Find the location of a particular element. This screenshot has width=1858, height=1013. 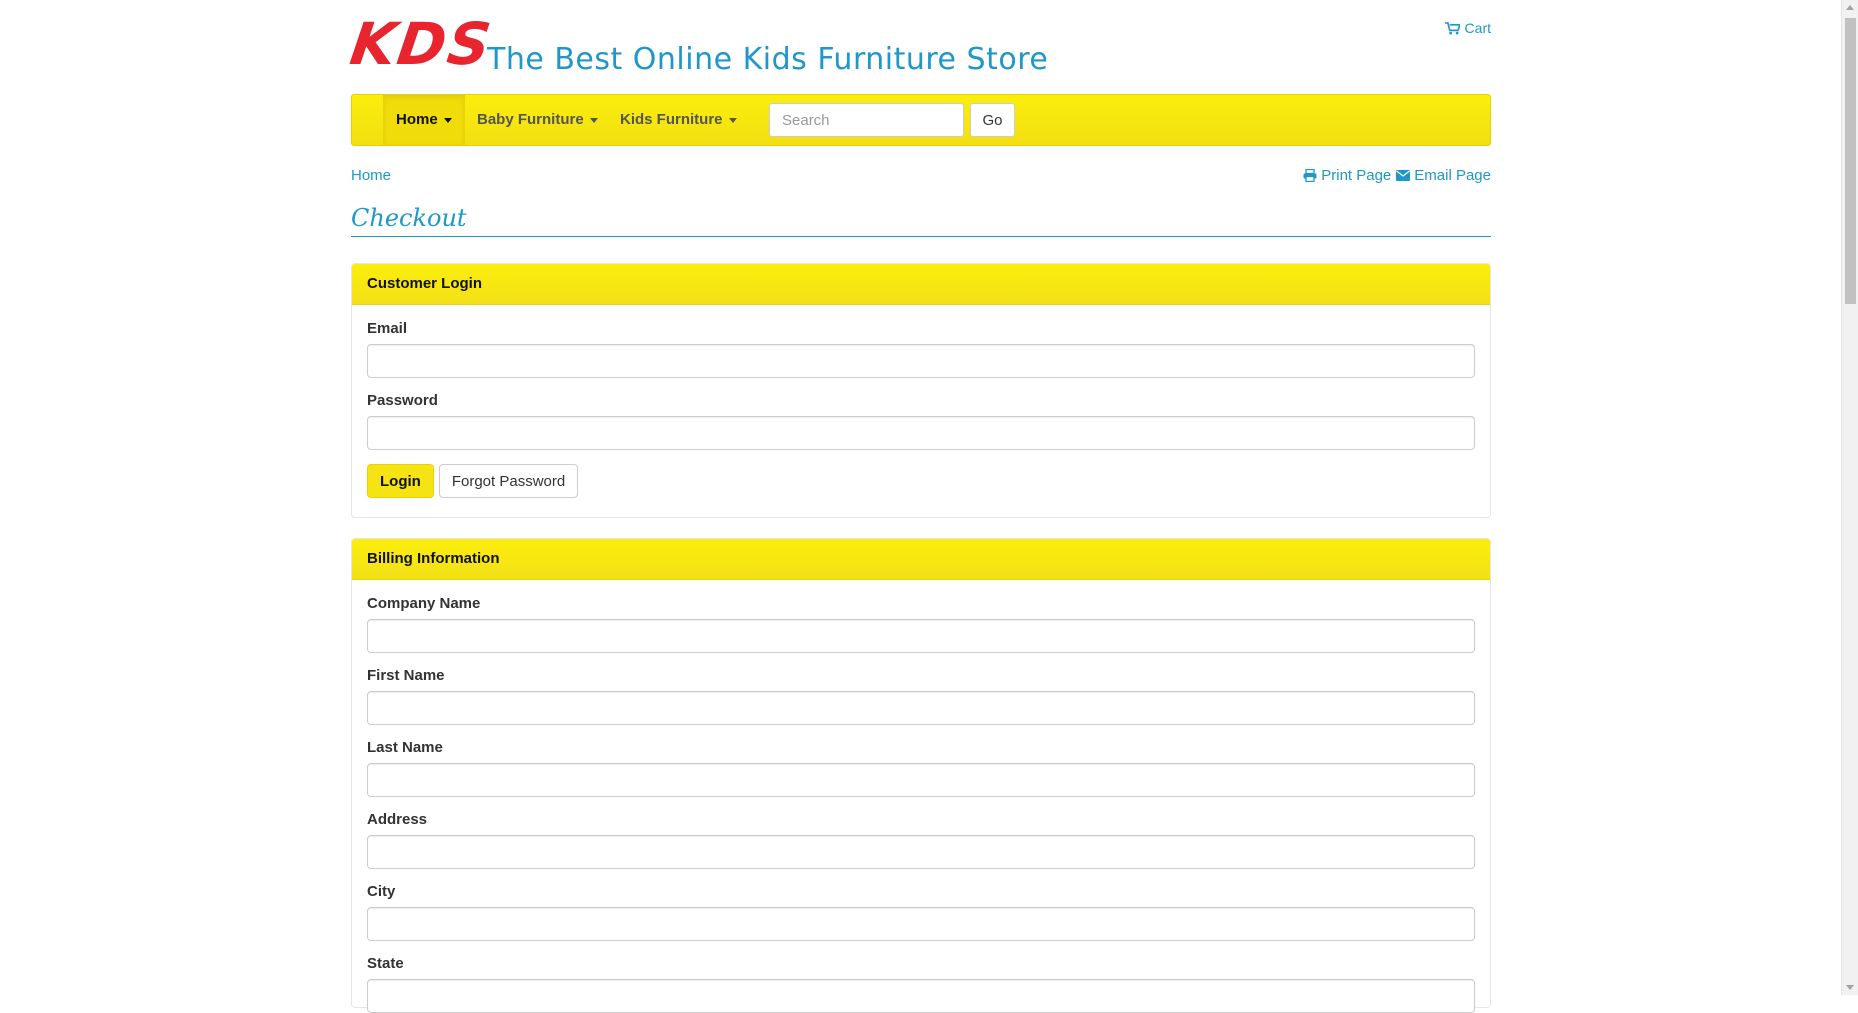

nav-item-label: Home is located at coordinates (417, 119).